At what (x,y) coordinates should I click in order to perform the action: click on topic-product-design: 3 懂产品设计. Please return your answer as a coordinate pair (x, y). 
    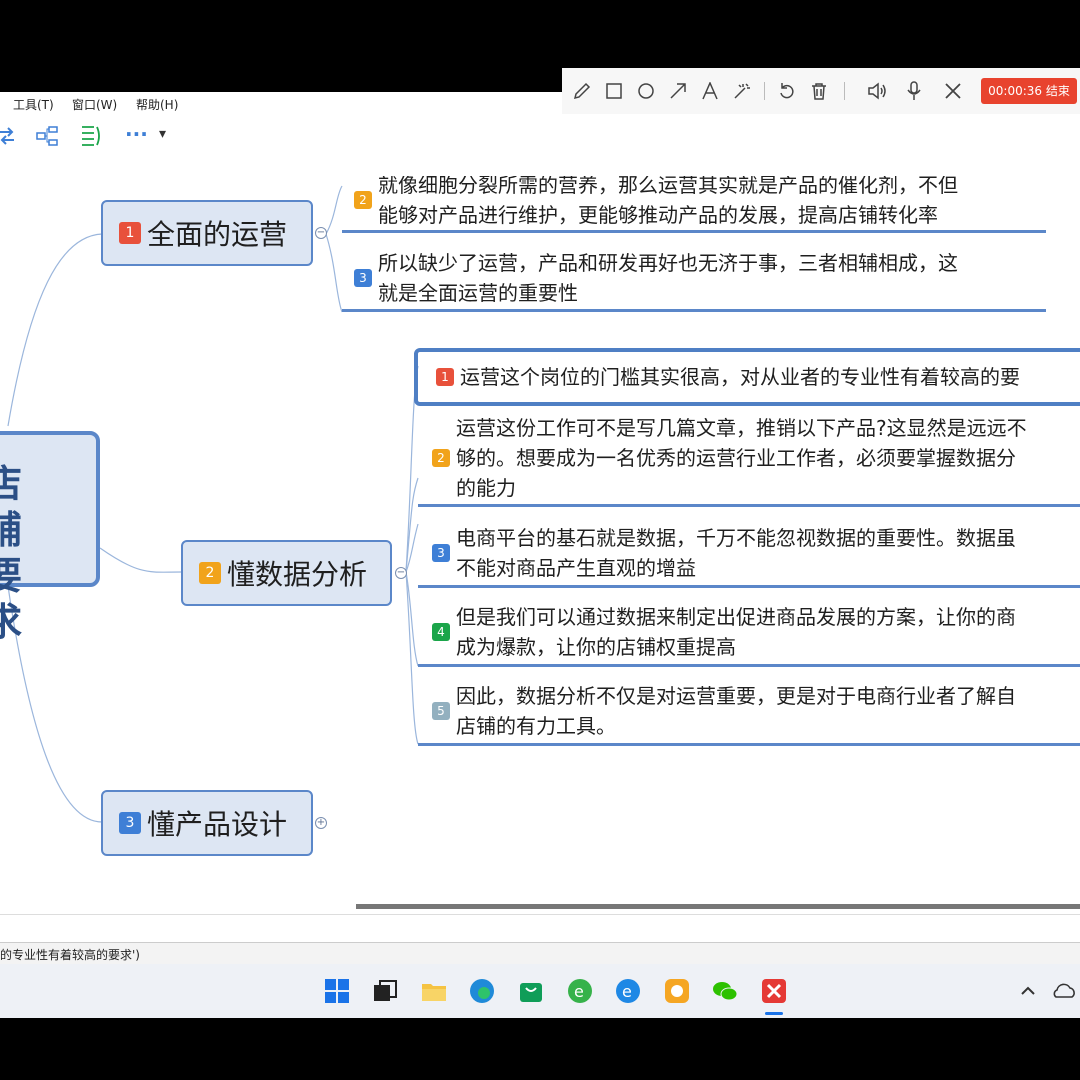
    Looking at the image, I should click on (207, 823).